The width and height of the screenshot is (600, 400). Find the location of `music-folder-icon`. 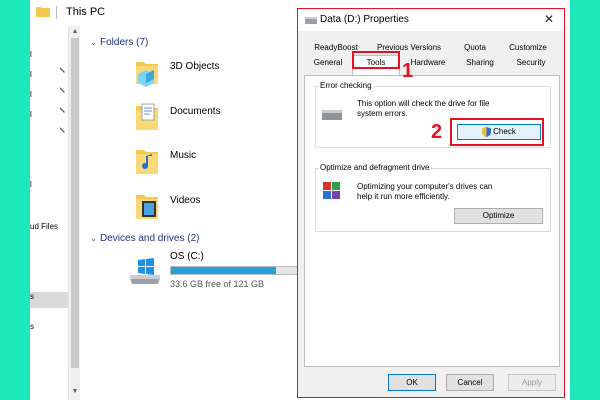

music-folder-icon is located at coordinates (147, 161).